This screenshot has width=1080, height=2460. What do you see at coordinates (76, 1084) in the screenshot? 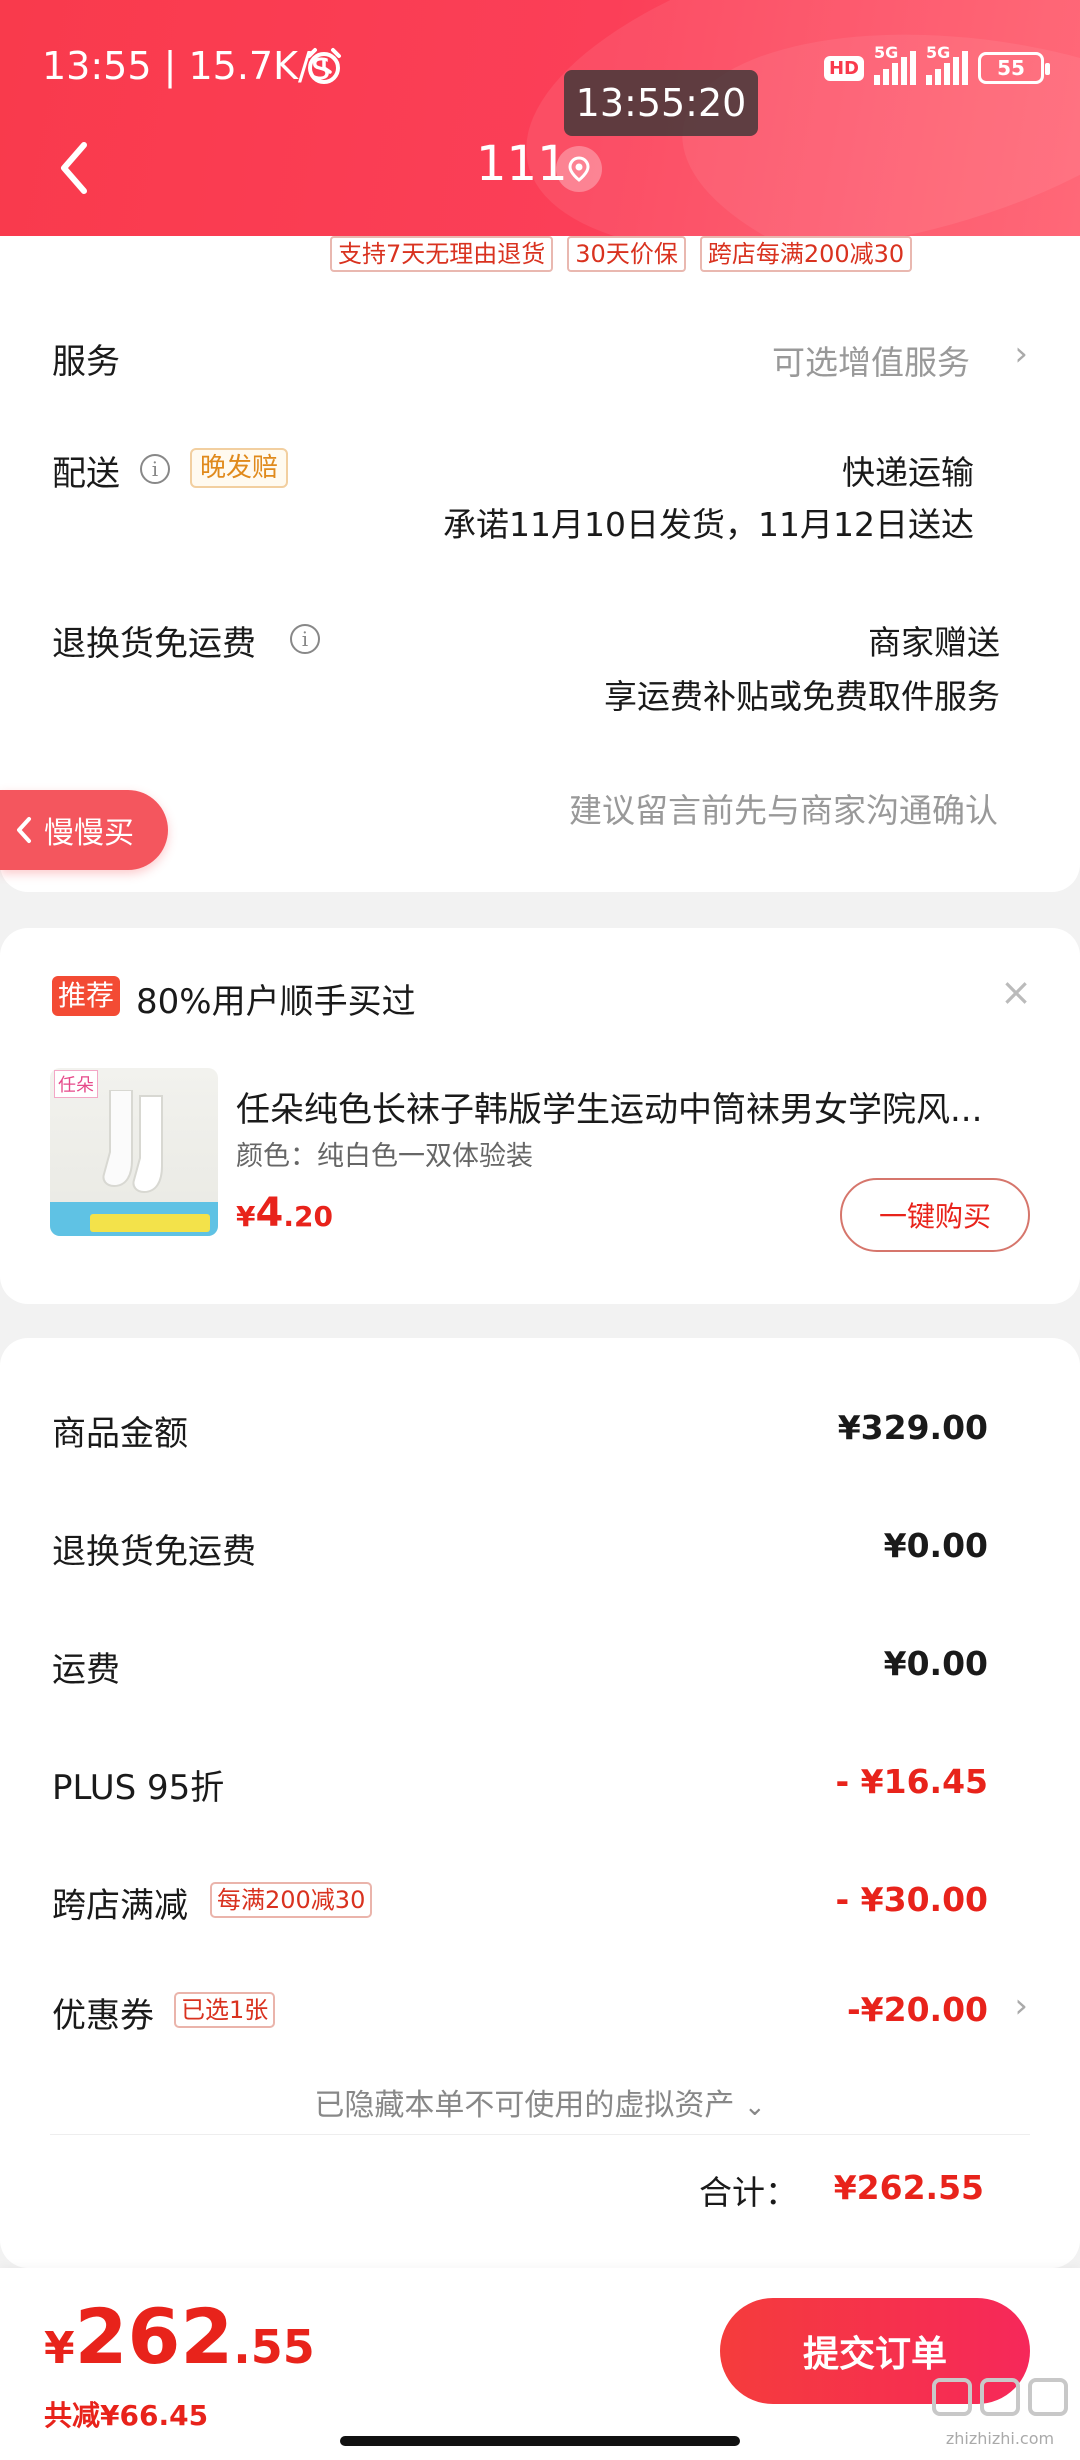
I see `product-brand-logo: 任朵` at bounding box center [76, 1084].